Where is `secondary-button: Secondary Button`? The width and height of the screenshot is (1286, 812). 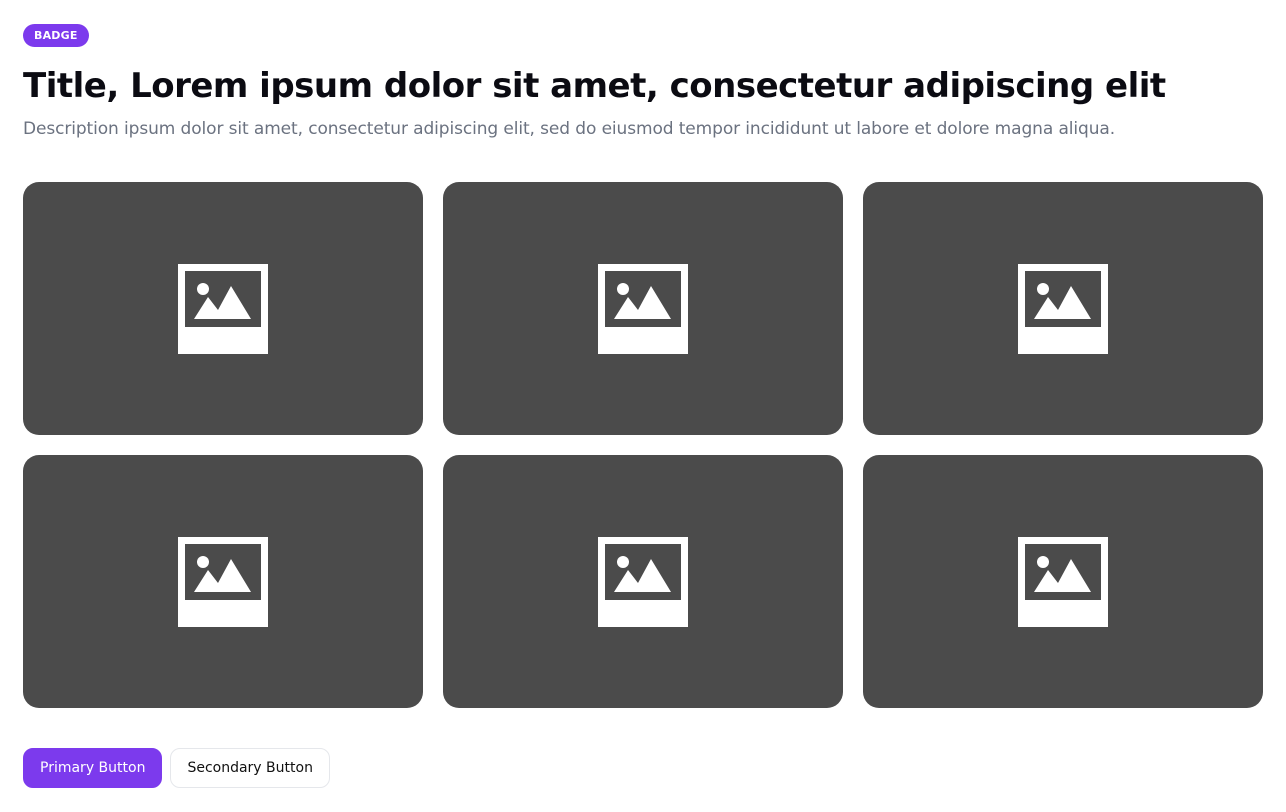 secondary-button: Secondary Button is located at coordinates (250, 768).